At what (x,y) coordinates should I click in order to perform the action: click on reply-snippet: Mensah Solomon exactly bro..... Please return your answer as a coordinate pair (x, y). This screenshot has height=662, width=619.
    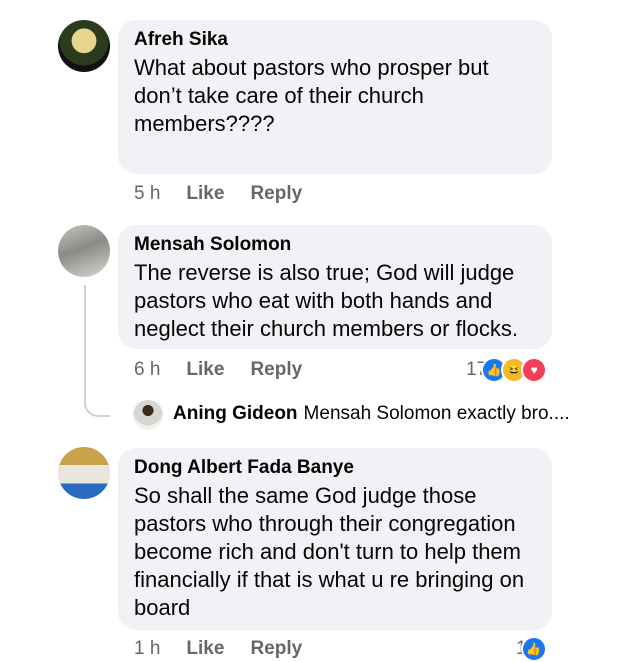
    Looking at the image, I should click on (436, 413).